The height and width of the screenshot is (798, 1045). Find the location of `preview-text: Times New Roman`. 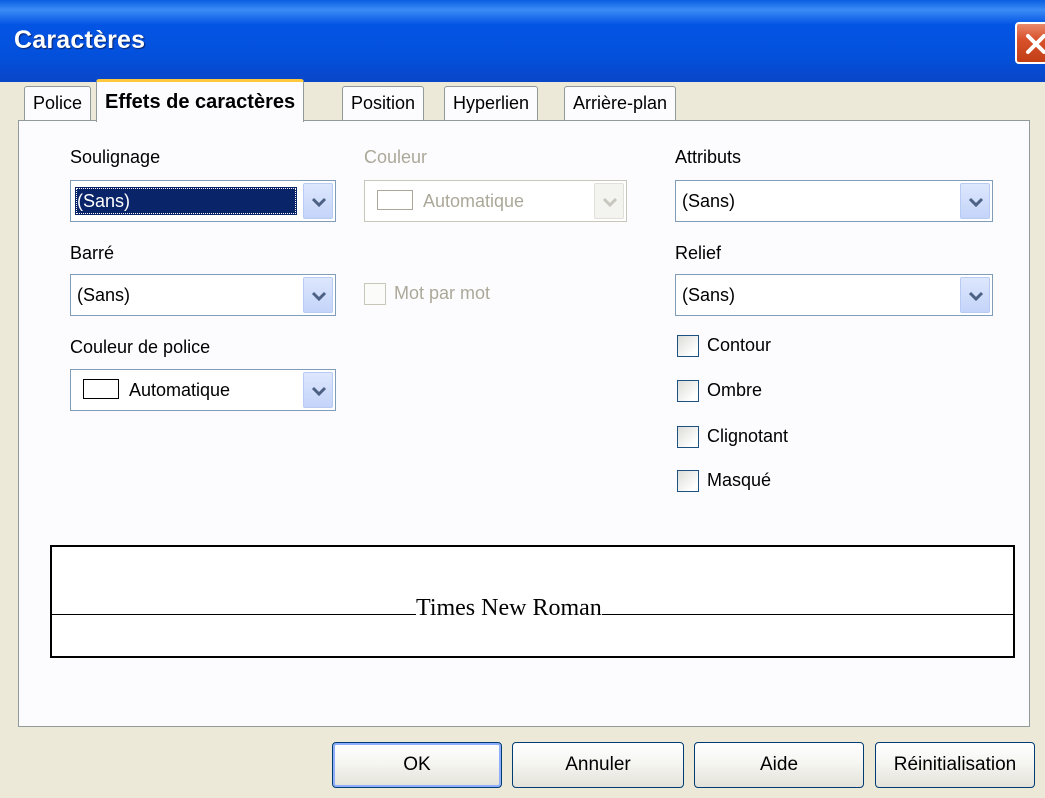

preview-text: Times New Roman is located at coordinates (509, 608).